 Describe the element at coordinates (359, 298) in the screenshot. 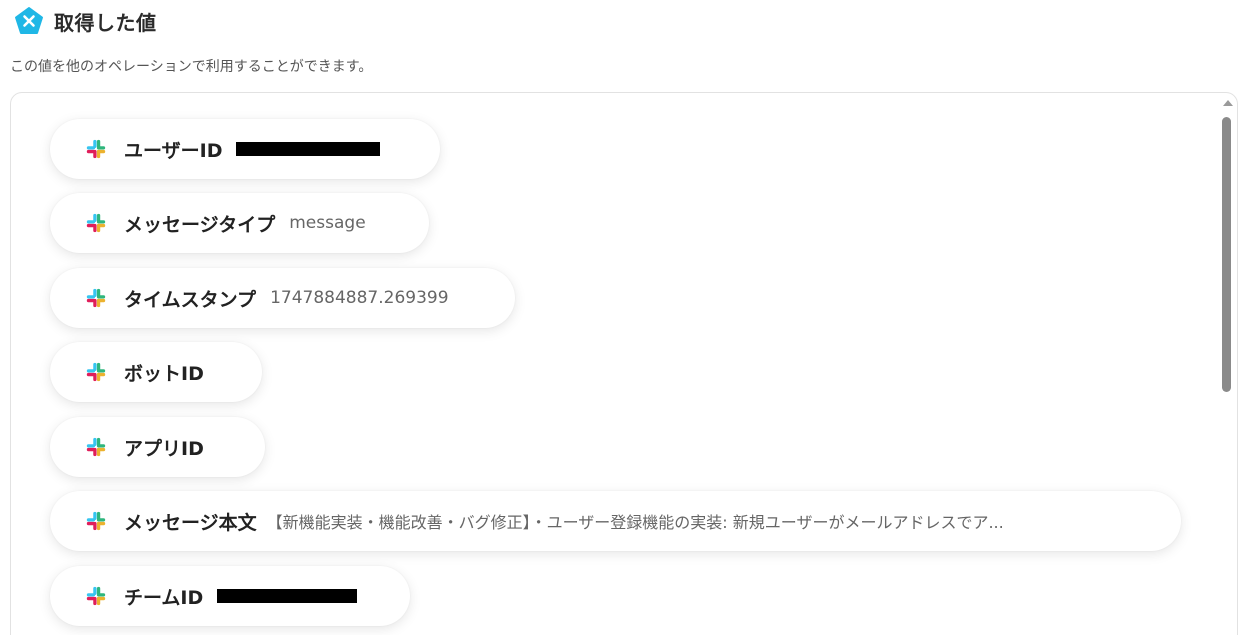

I see `field-value: 1747884887.269399` at that location.